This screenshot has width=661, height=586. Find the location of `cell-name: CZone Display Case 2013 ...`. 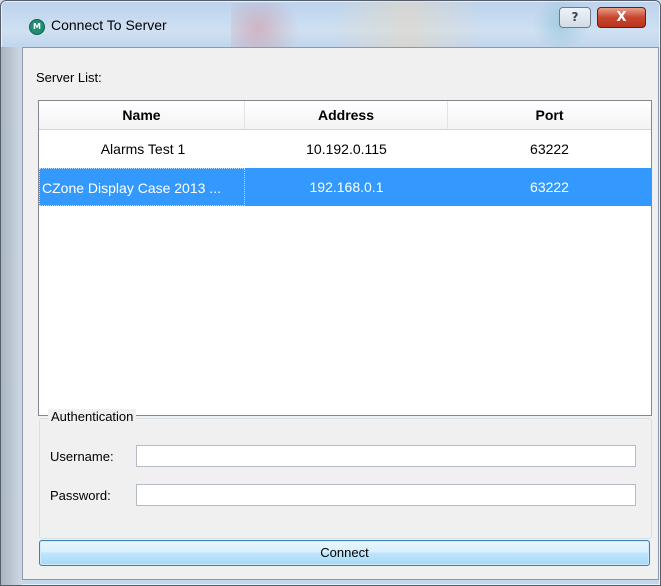

cell-name: CZone Display Case 2013 ... is located at coordinates (142, 187).